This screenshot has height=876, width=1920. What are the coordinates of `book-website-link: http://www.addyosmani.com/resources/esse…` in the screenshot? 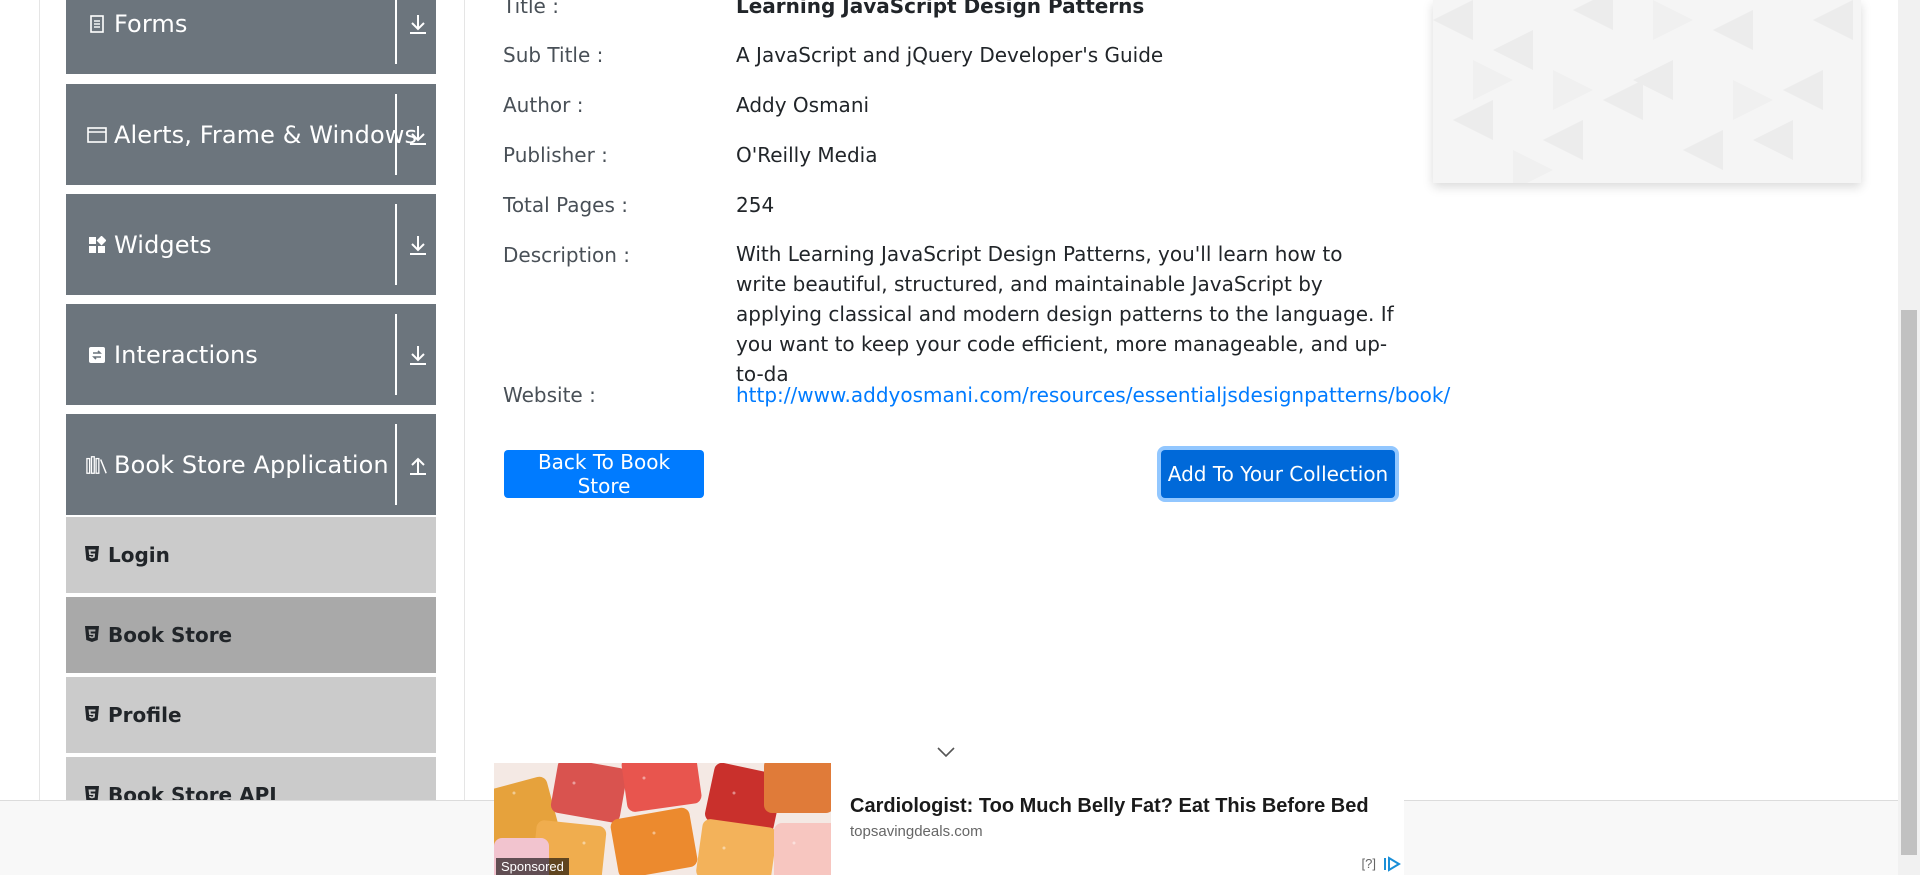 It's located at (1093, 395).